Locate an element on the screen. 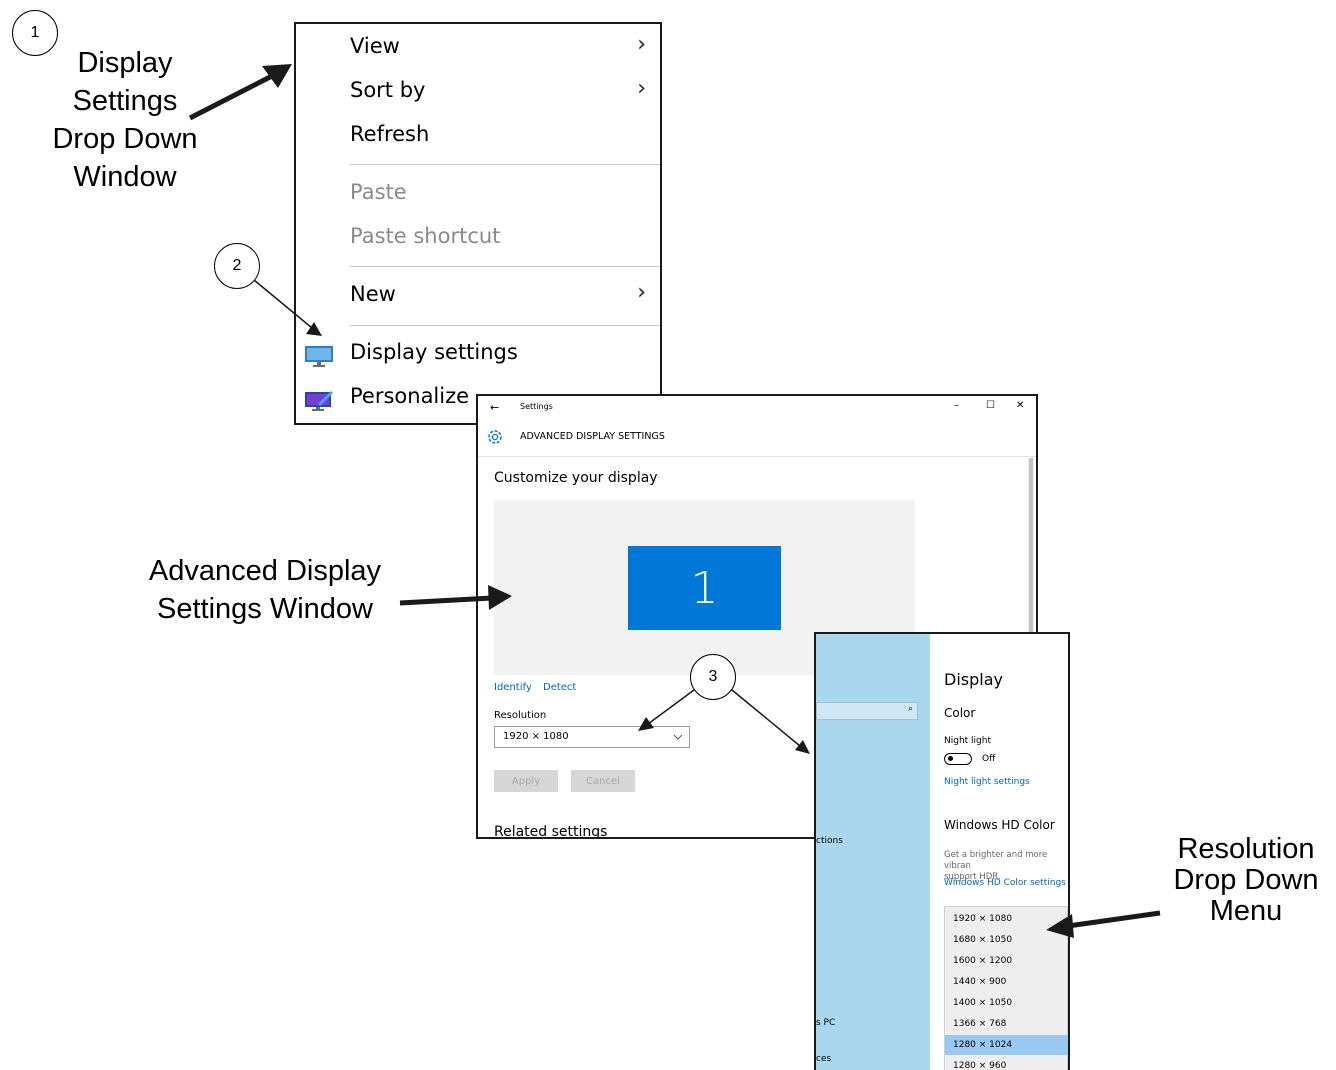 The image size is (1336, 1070). arrow-to-resolution-dropdown is located at coordinates (1103, 924).